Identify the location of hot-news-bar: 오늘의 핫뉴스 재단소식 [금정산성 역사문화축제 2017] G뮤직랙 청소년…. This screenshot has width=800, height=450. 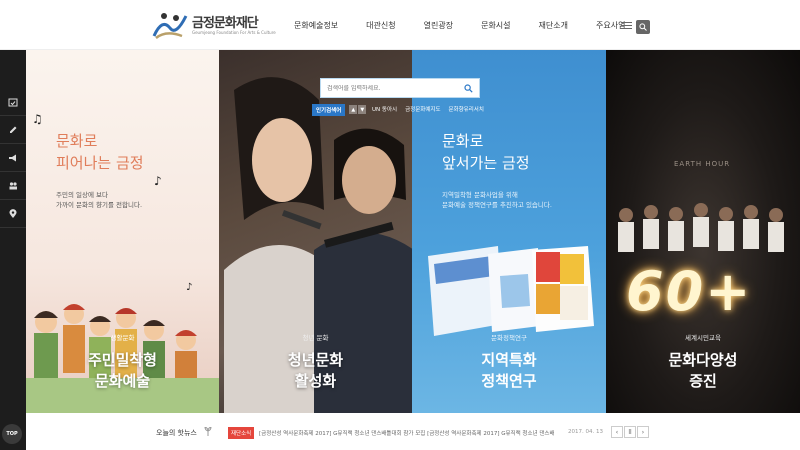
(413, 431).